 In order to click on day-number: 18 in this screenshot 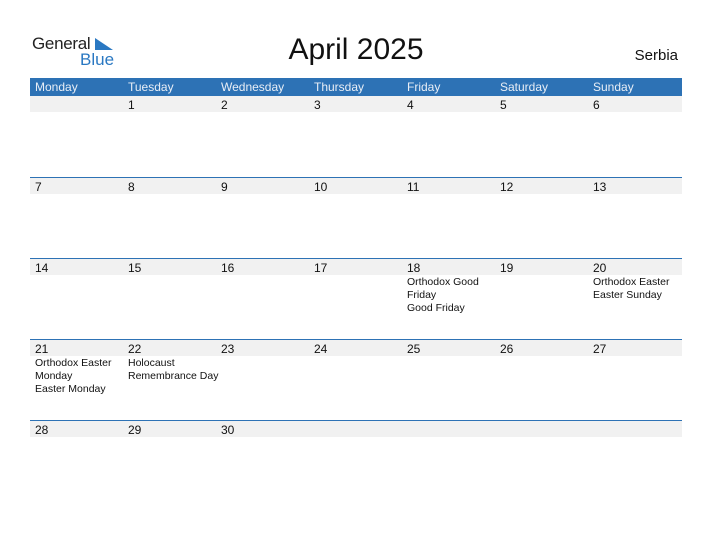, I will do `click(414, 268)`.